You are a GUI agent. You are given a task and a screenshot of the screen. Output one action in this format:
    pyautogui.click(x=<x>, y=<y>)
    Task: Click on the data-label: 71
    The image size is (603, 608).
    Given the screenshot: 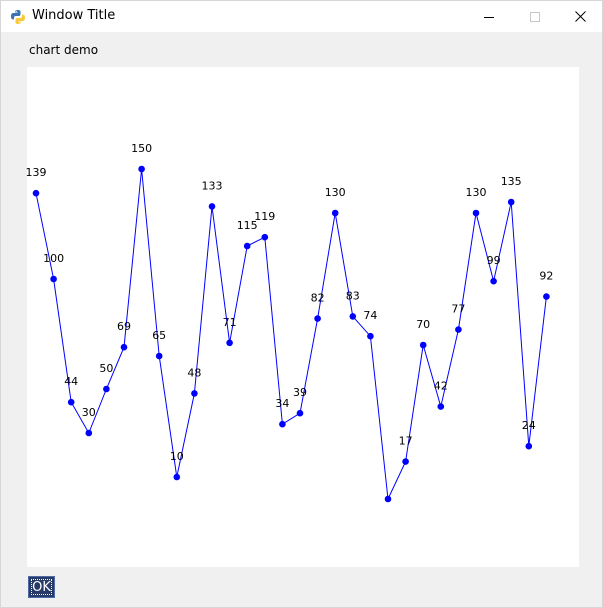 What is the action you would take?
    pyautogui.click(x=230, y=322)
    